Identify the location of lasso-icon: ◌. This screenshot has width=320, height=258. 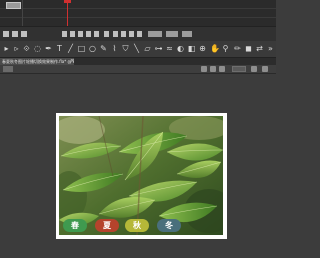
(37, 48).